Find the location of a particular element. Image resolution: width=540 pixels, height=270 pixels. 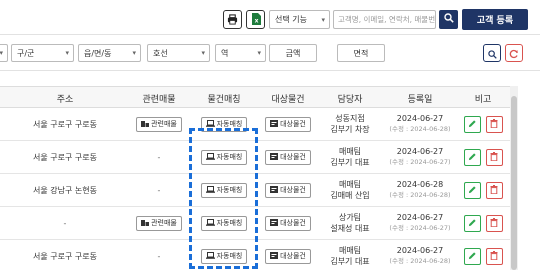

refresh-icon is located at coordinates (514, 53).